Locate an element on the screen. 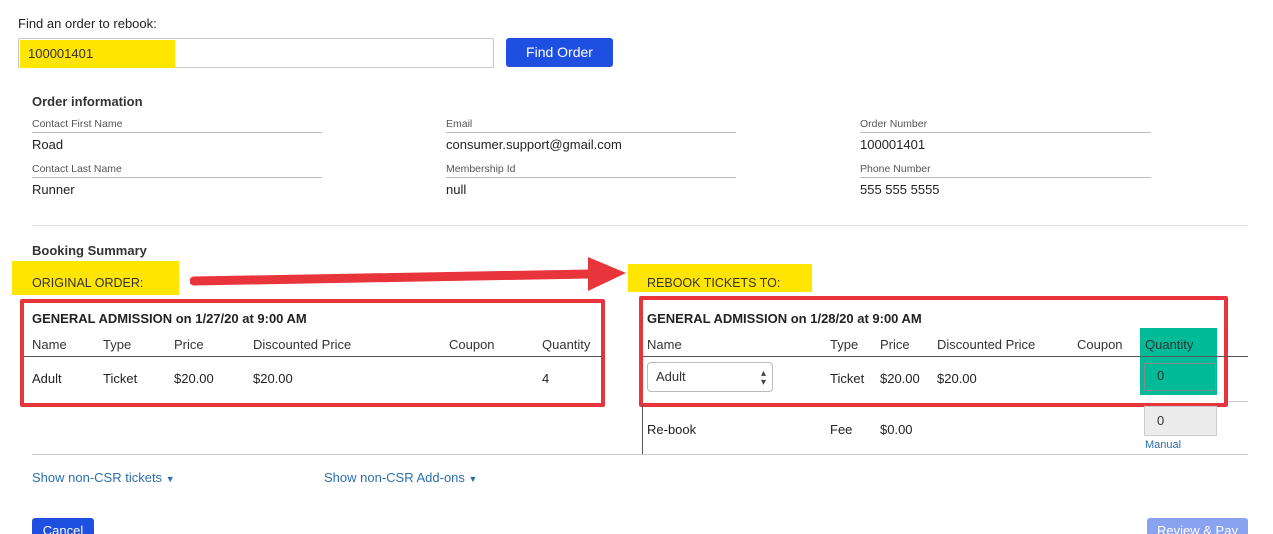 This screenshot has height=534, width=1273. rebook-col-price: Price is located at coordinates (895, 344).